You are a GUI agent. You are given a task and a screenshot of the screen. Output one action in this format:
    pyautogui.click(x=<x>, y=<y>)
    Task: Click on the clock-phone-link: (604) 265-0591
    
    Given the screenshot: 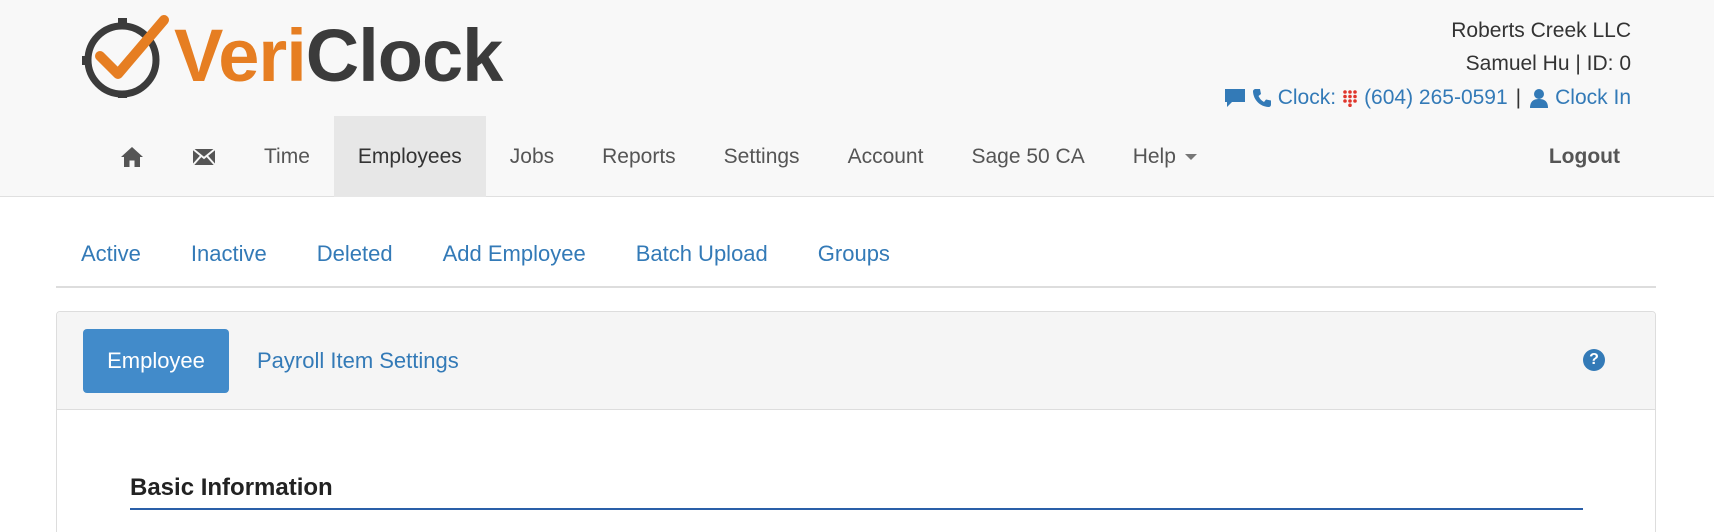 What is the action you would take?
    pyautogui.click(x=1436, y=98)
    